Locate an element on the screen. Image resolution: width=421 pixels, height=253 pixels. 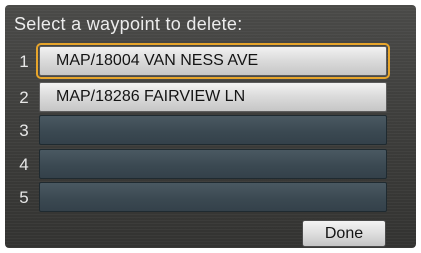
waypoint-number-5: 5 is located at coordinates (24, 197).